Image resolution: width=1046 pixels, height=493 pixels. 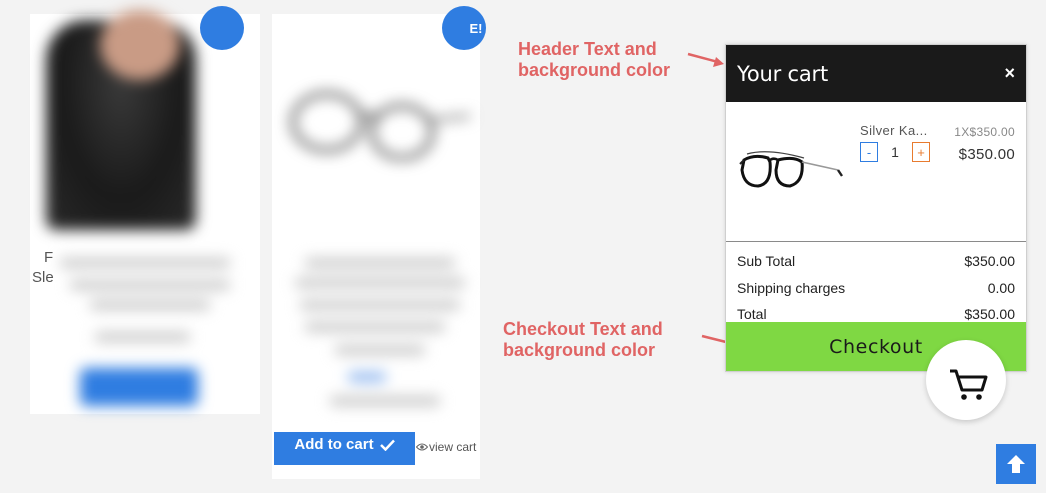 I want to click on blurred-button, so click(x=139, y=387).